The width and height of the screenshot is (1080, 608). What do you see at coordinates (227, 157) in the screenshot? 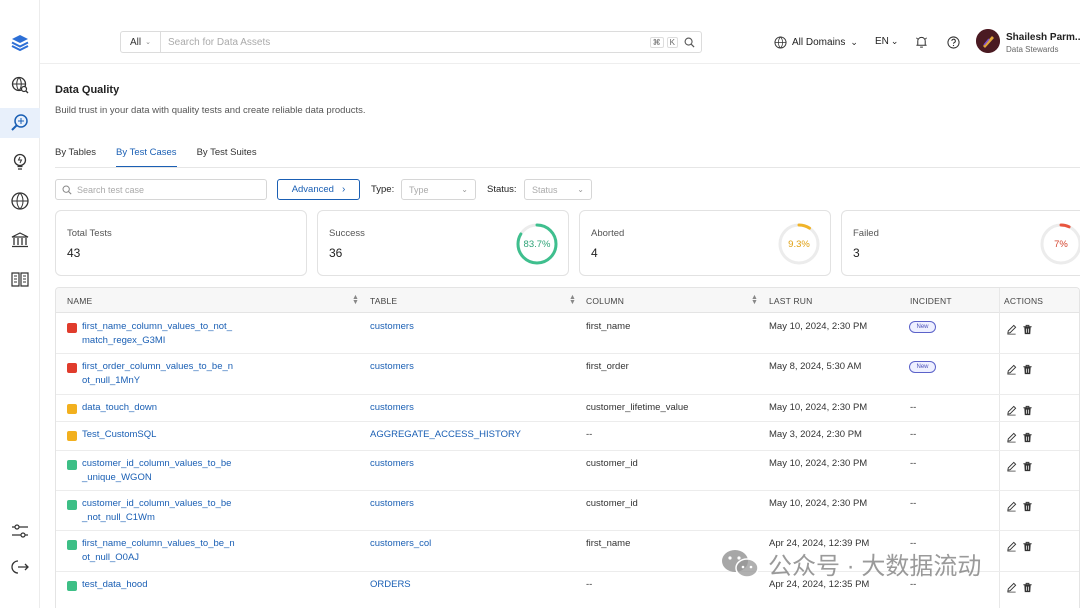
I see `tab-by-test-suites: By Test Suites` at bounding box center [227, 157].